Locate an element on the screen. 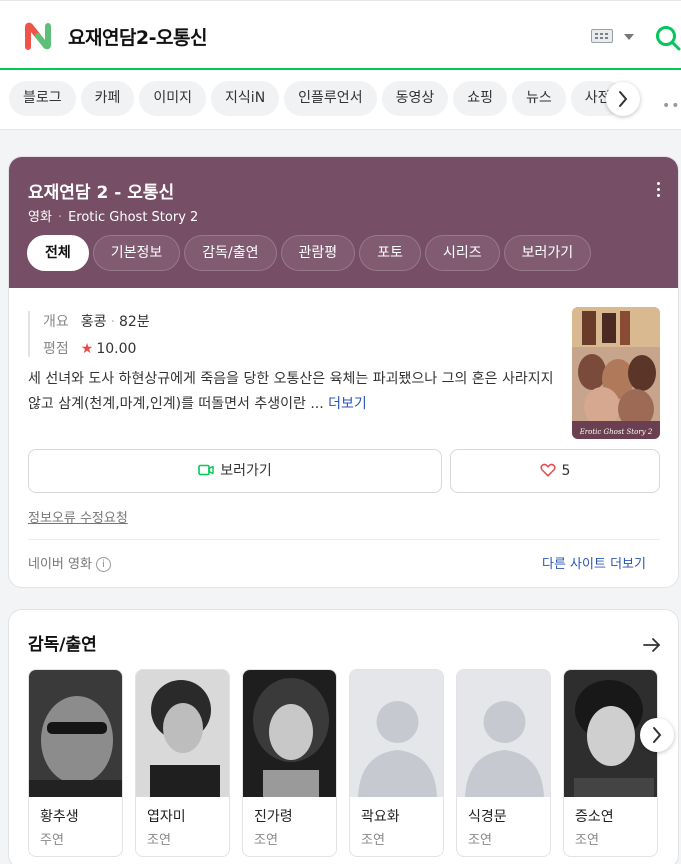 The image size is (681, 864). like-button: 5 is located at coordinates (555, 471).